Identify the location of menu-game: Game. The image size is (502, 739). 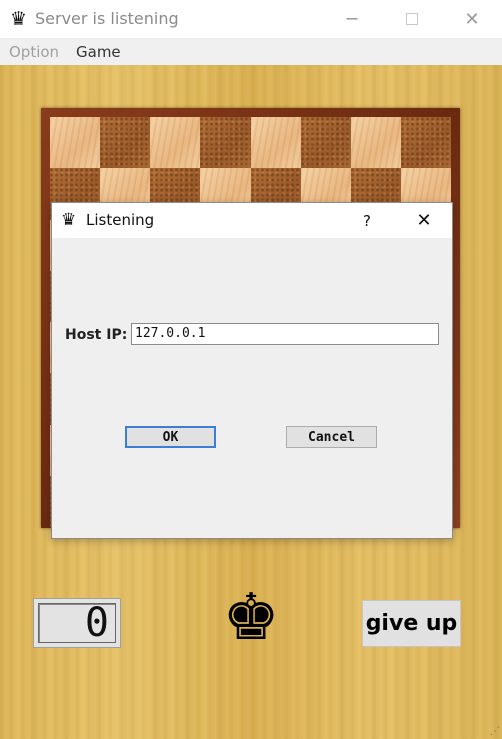
(98, 52).